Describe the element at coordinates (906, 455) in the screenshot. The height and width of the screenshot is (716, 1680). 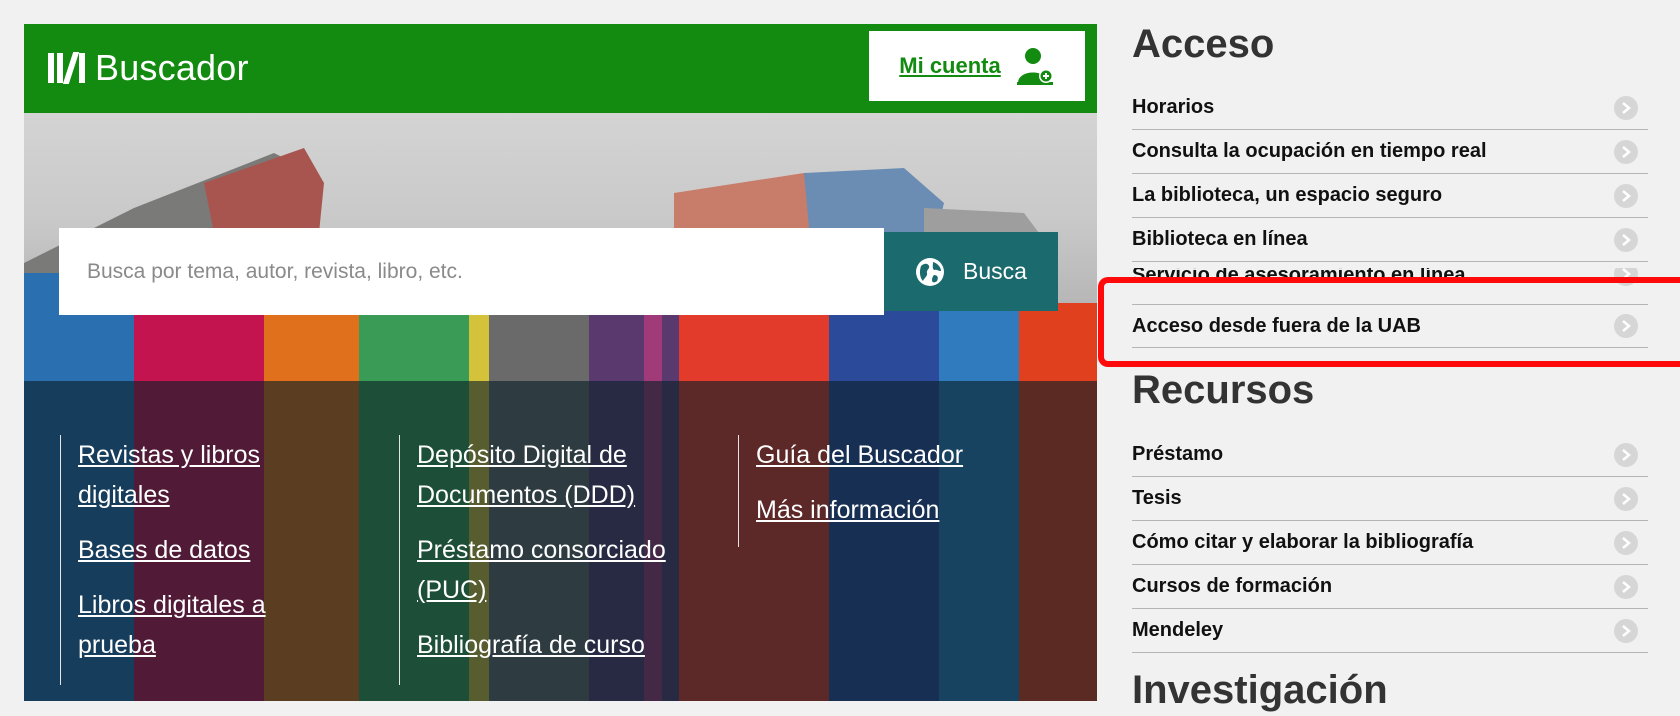
I see `link-search-guide: Guía del Buscador` at that location.